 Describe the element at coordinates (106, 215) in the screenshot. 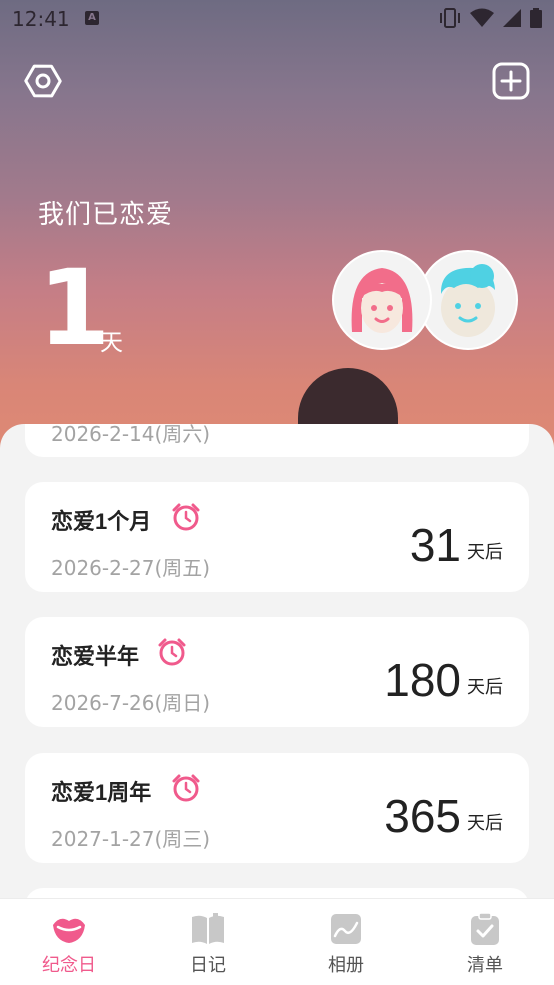

I see `page-title: 我们已恋爱` at that location.